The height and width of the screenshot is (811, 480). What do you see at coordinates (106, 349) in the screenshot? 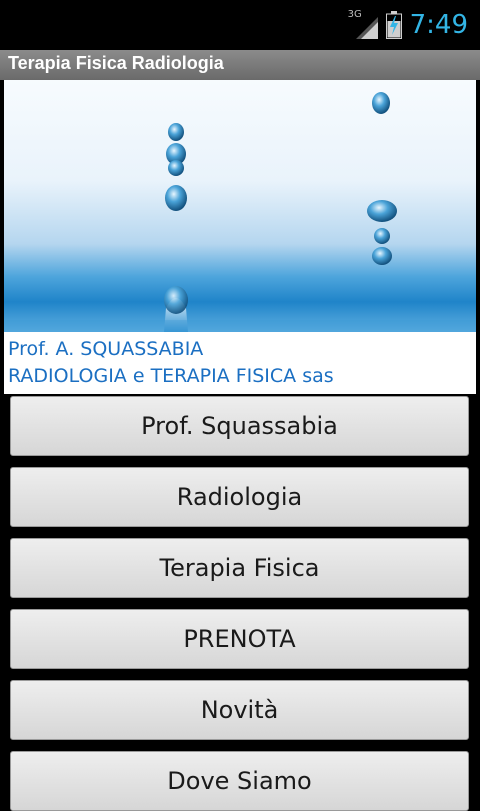
I see `caption-doctor-name: Prof. A. SQUASSABIA` at bounding box center [106, 349].